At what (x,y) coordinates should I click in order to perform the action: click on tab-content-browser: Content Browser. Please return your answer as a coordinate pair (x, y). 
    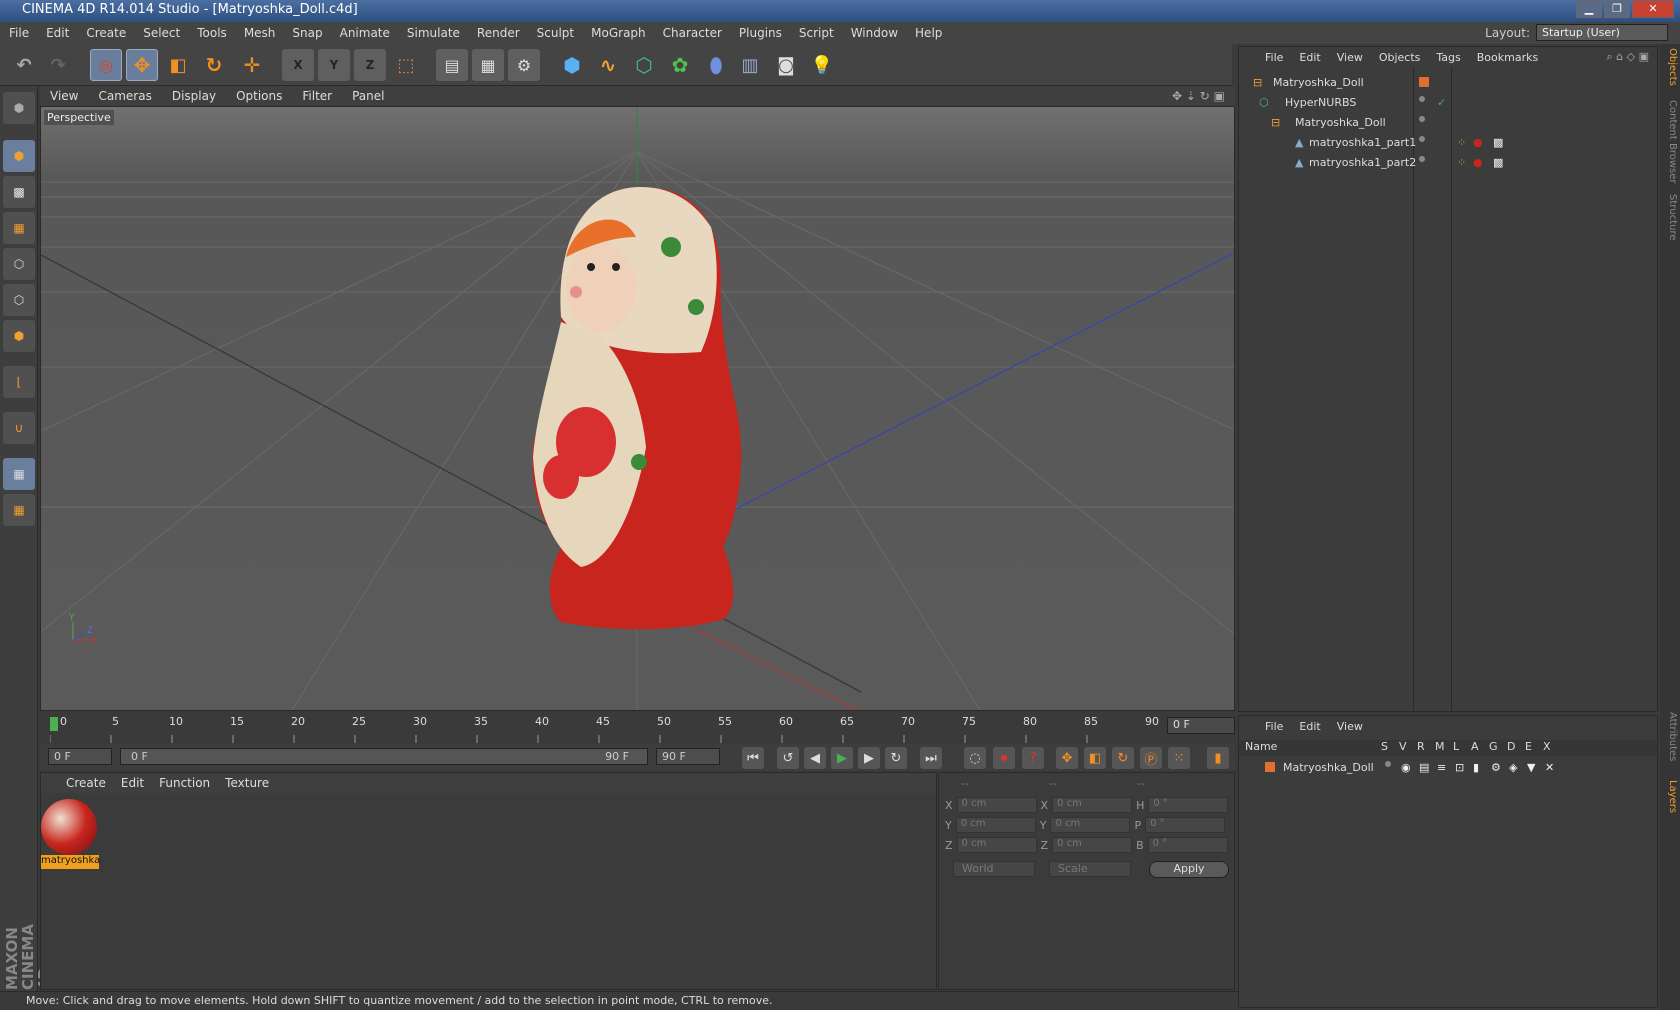
    Looking at the image, I should click on (1670, 141).